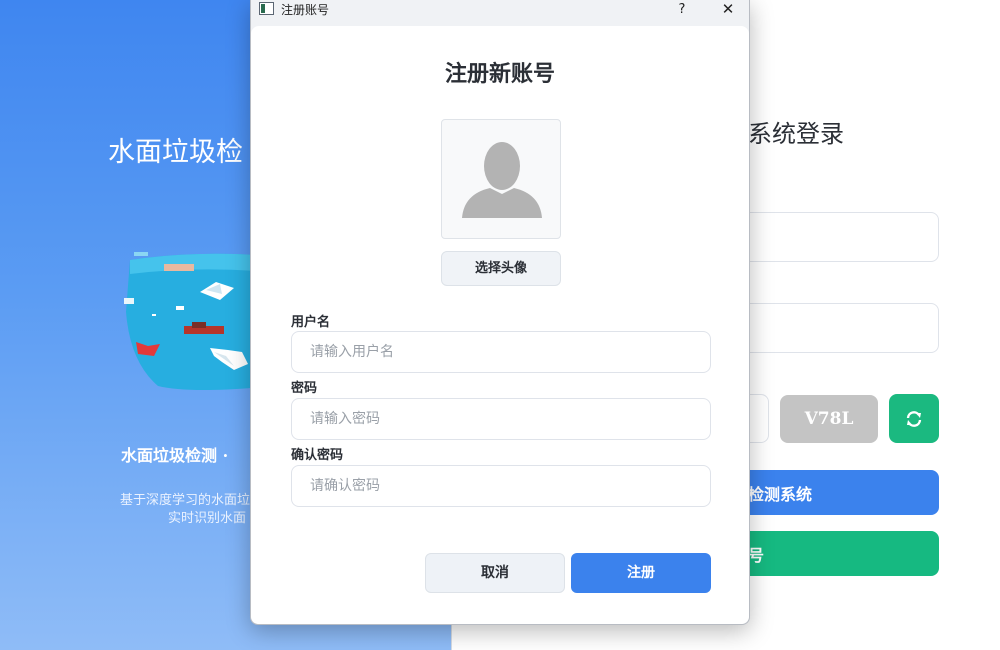 This screenshot has width=1000, height=650. What do you see at coordinates (501, 419) in the screenshot?
I see `password-input` at bounding box center [501, 419].